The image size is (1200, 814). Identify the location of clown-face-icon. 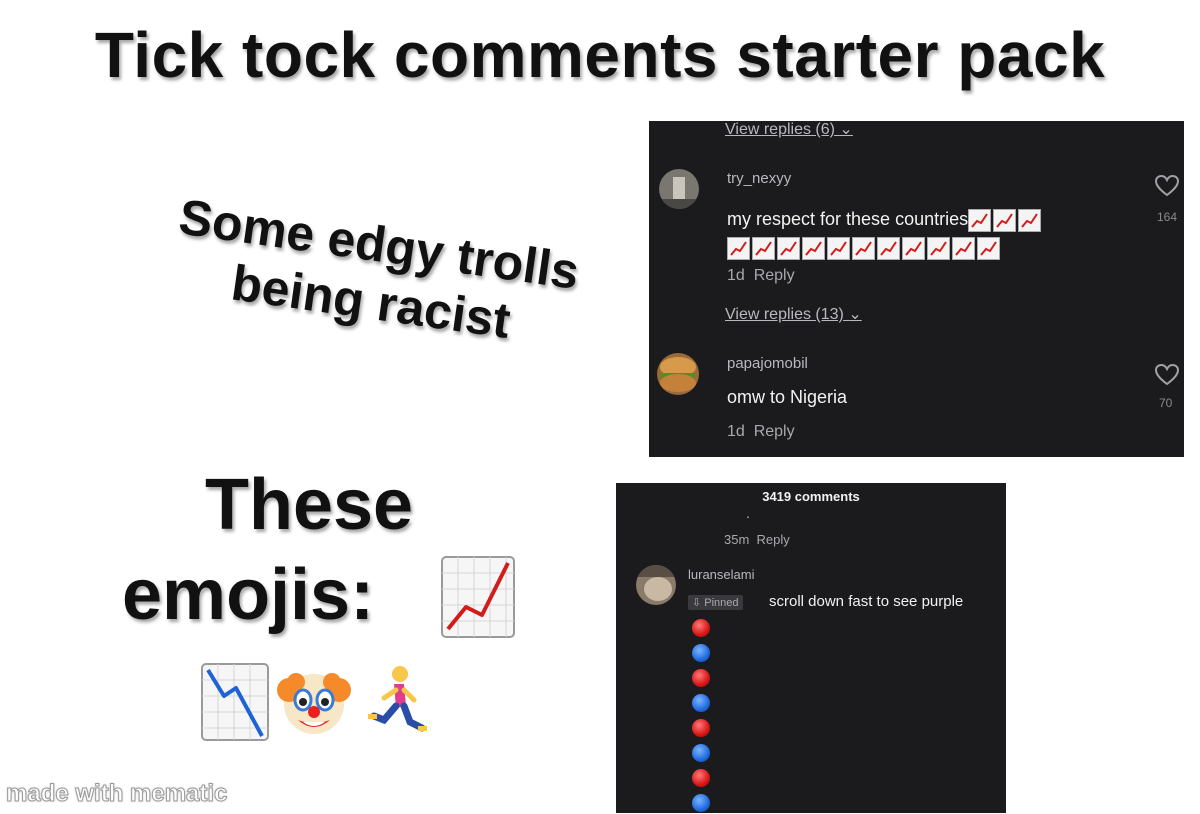
(314, 701).